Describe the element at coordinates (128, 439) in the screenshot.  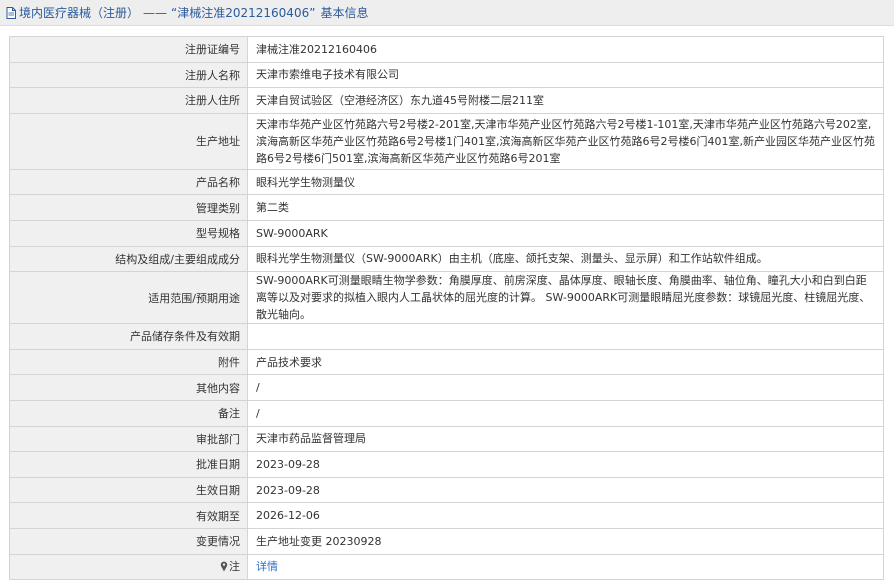
I see `row-label: 审批部门` at that location.